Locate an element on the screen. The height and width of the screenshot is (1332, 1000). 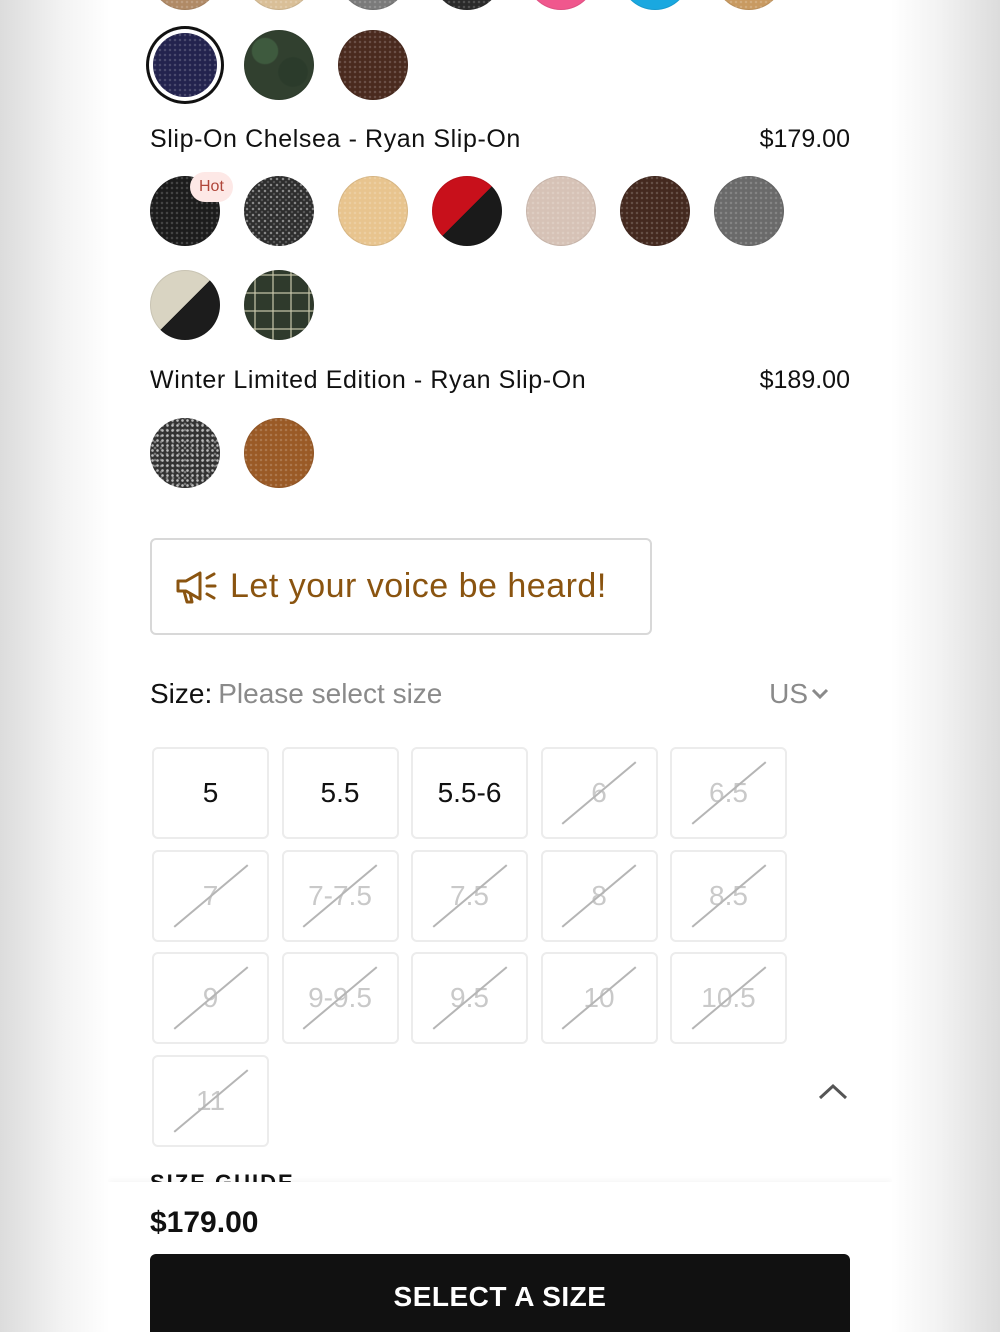
size-option: 6.5 is located at coordinates (728, 793).